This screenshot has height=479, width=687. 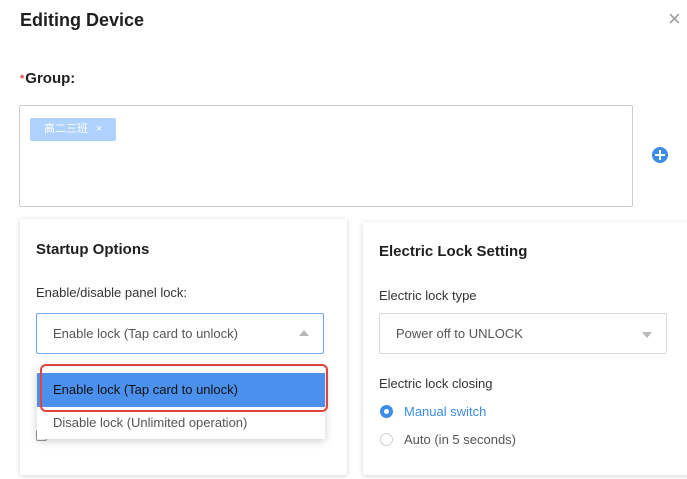 I want to click on dialog-title: Editing Device, so click(x=82, y=20).